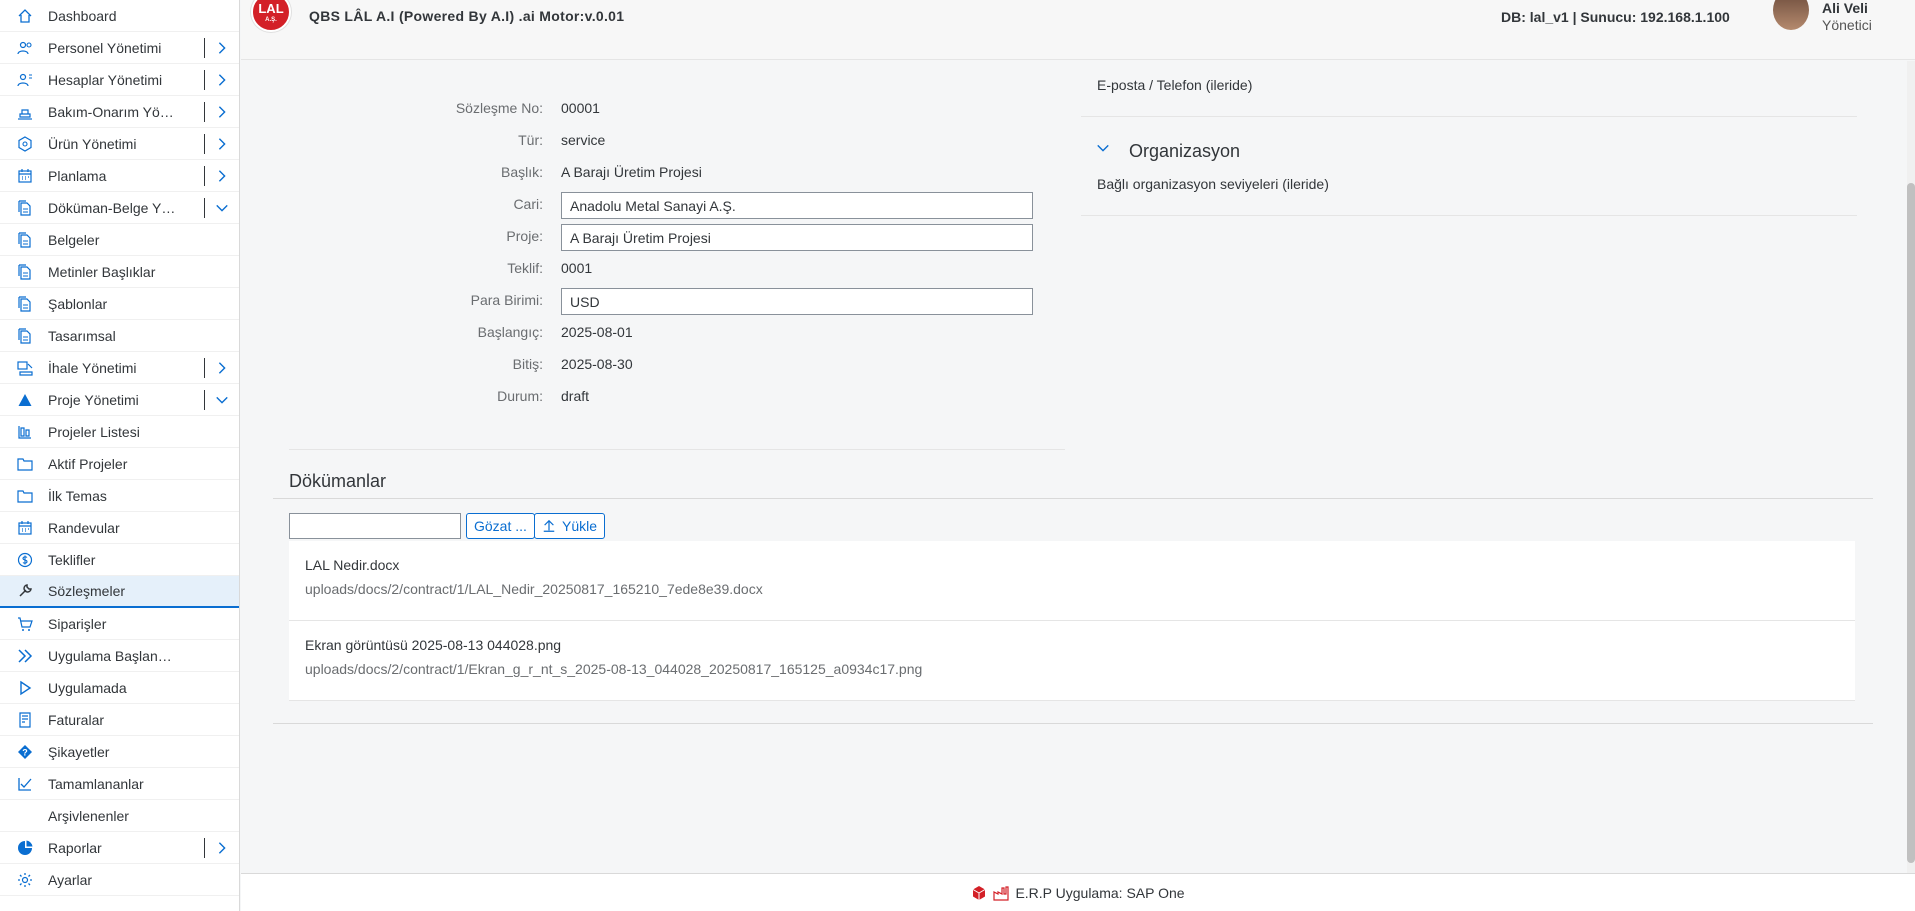 Image resolution: width=1915 pixels, height=911 pixels. Describe the element at coordinates (102, 271) in the screenshot. I see `sidebar-item-label: Metinler Başlıklar` at that location.